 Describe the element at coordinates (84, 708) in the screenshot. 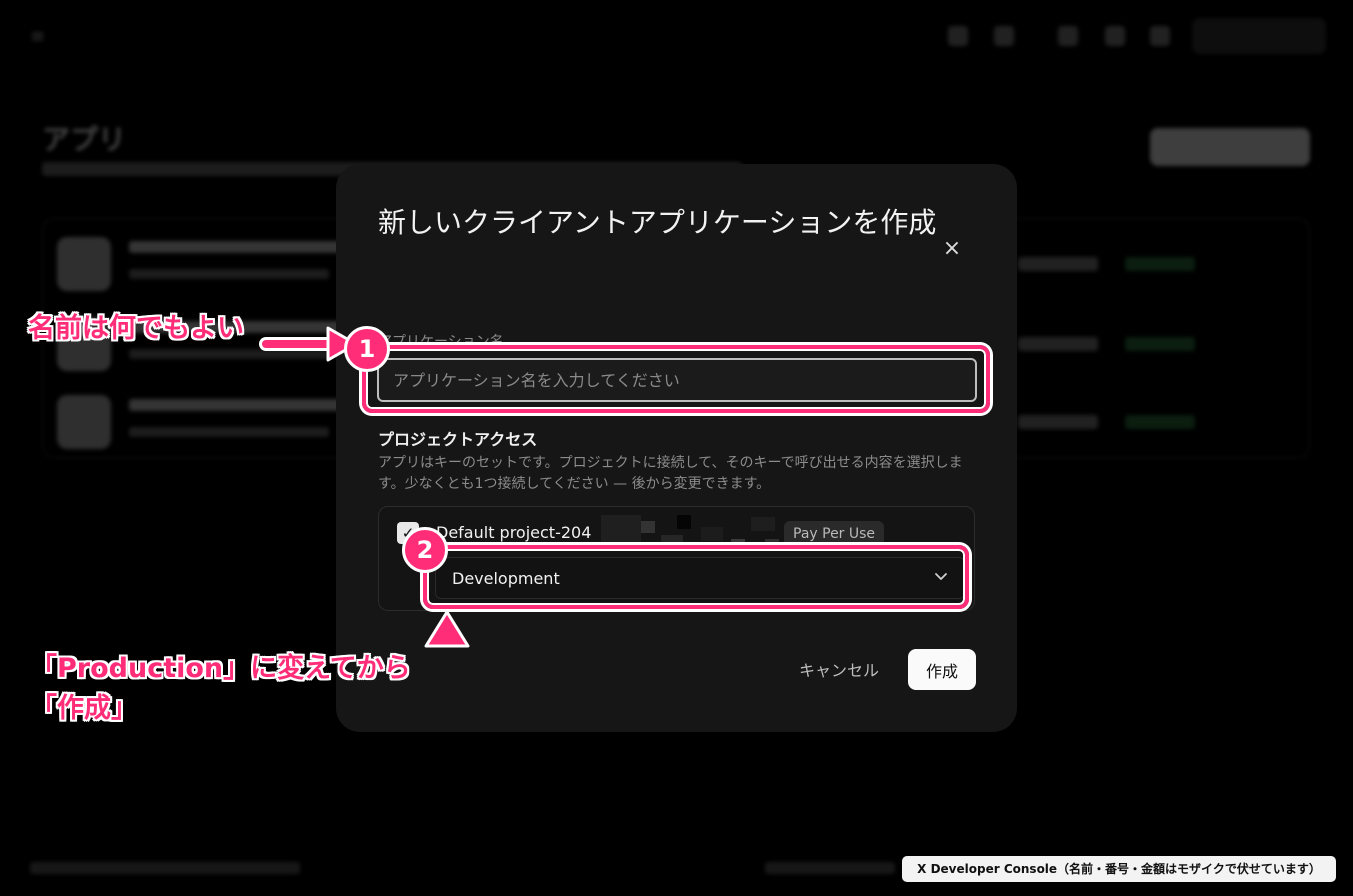

I see `step-2-note-line2: 「作成」` at that location.